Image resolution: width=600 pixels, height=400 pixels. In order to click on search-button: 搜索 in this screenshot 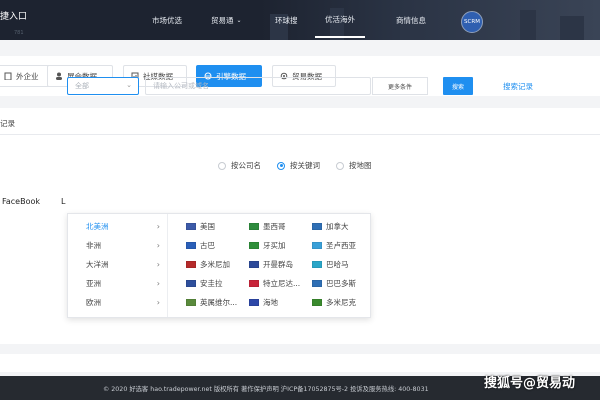, I will do `click(458, 86)`.